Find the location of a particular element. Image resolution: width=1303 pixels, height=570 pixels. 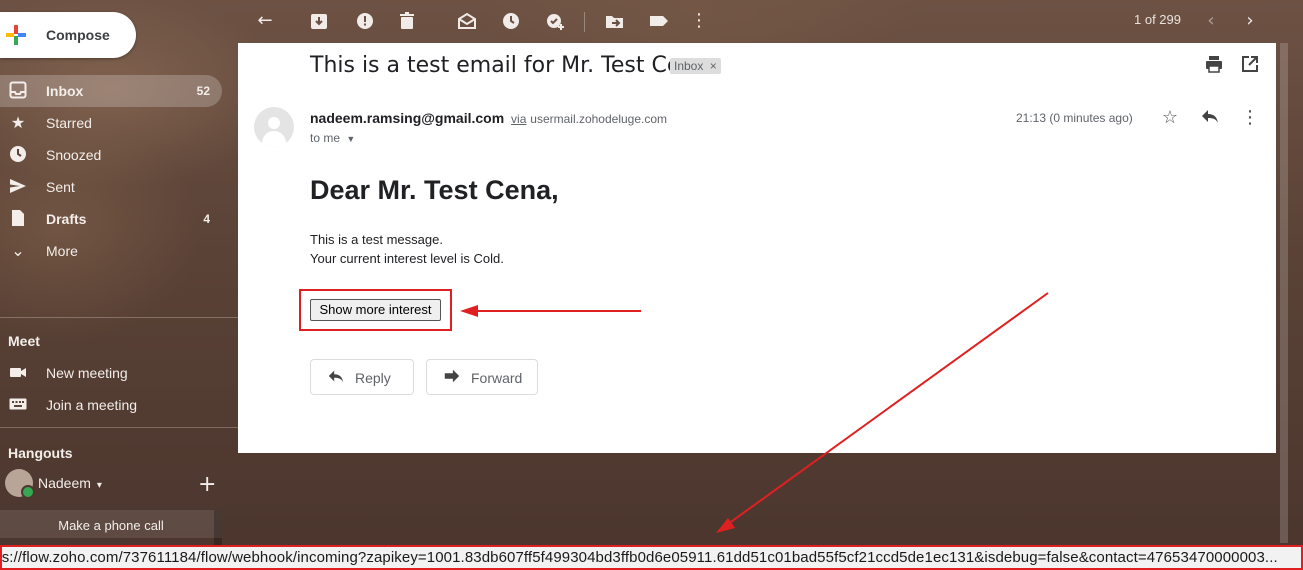

via-service: usermail.zohodeluge.com is located at coordinates (599, 119).